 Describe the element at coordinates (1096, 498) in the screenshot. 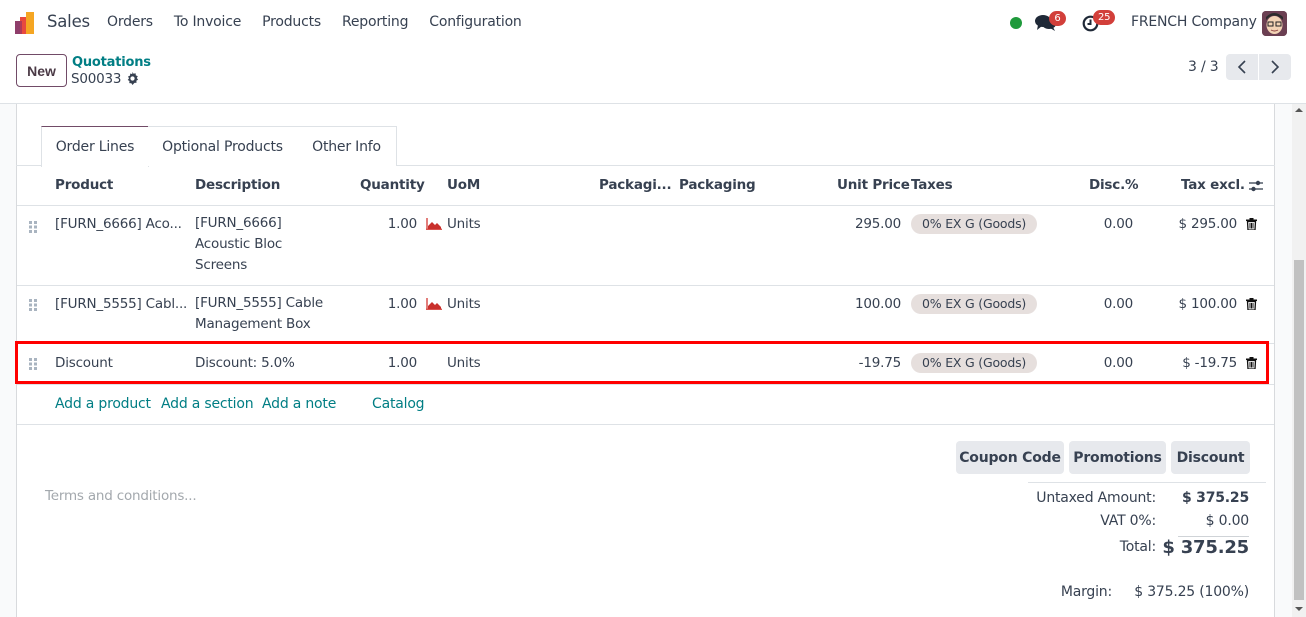

I see `untaxed-amount-label: Untaxed Amount:` at that location.